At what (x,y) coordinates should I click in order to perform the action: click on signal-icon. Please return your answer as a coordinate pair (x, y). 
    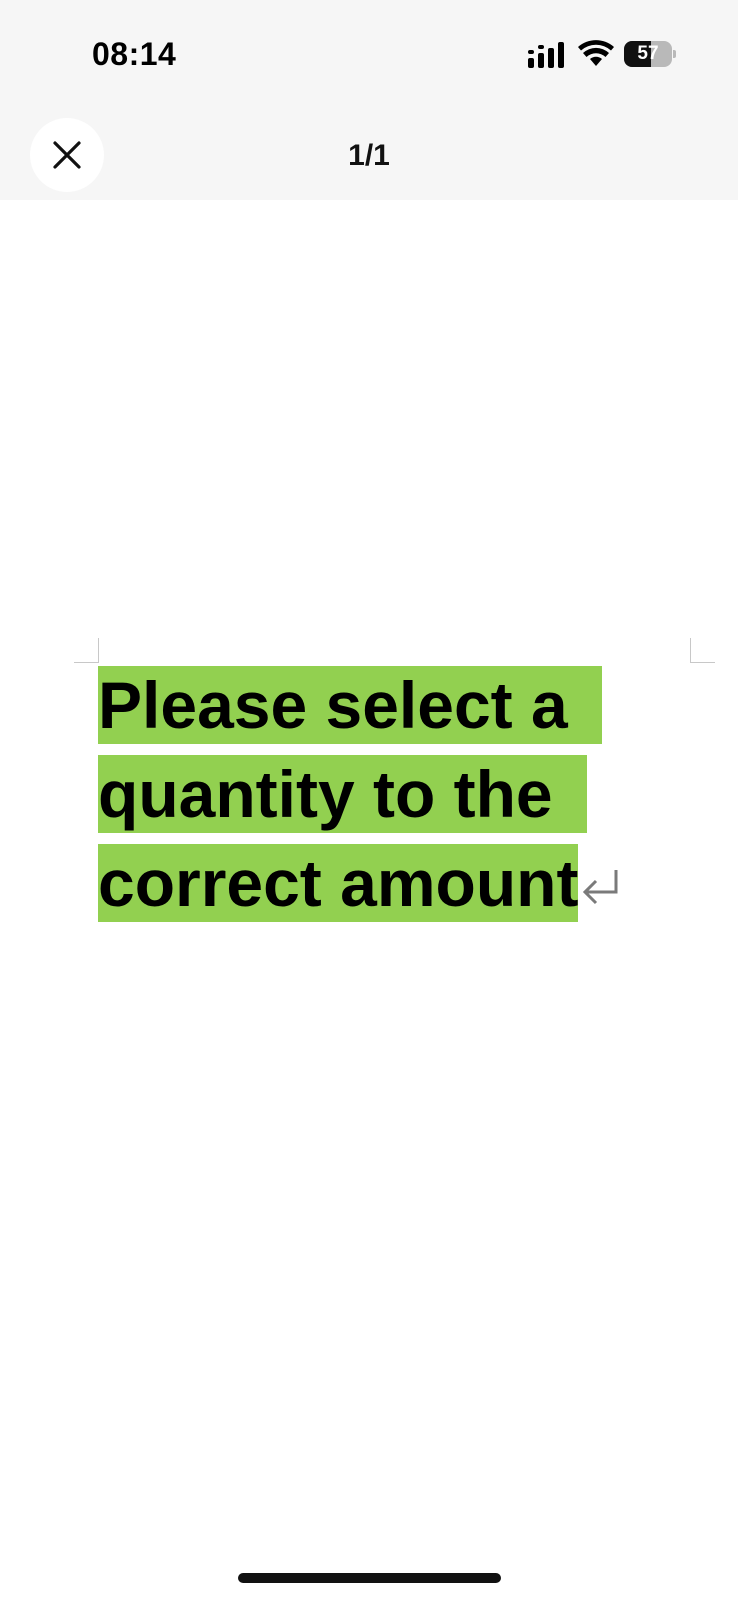
    Looking at the image, I should click on (546, 55).